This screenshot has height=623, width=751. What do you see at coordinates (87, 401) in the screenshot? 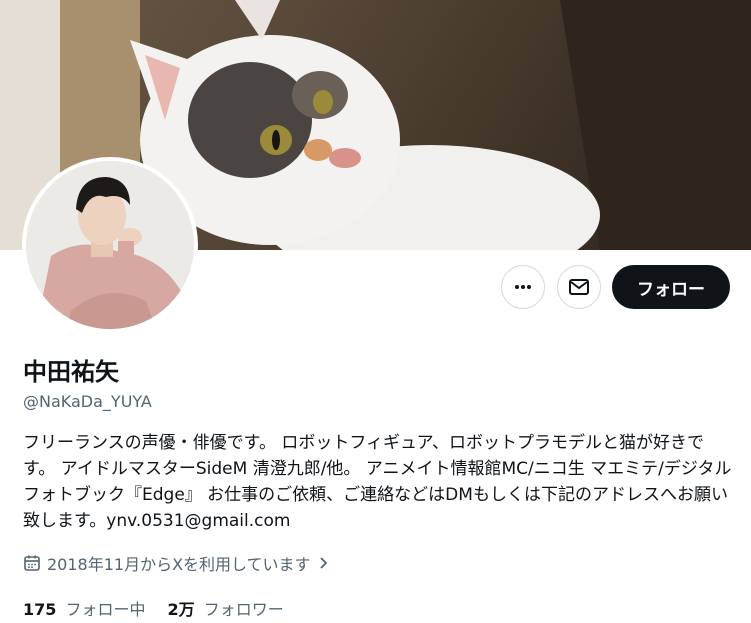
I see `profile-handle: @NaKaDa_YUYA` at bounding box center [87, 401].